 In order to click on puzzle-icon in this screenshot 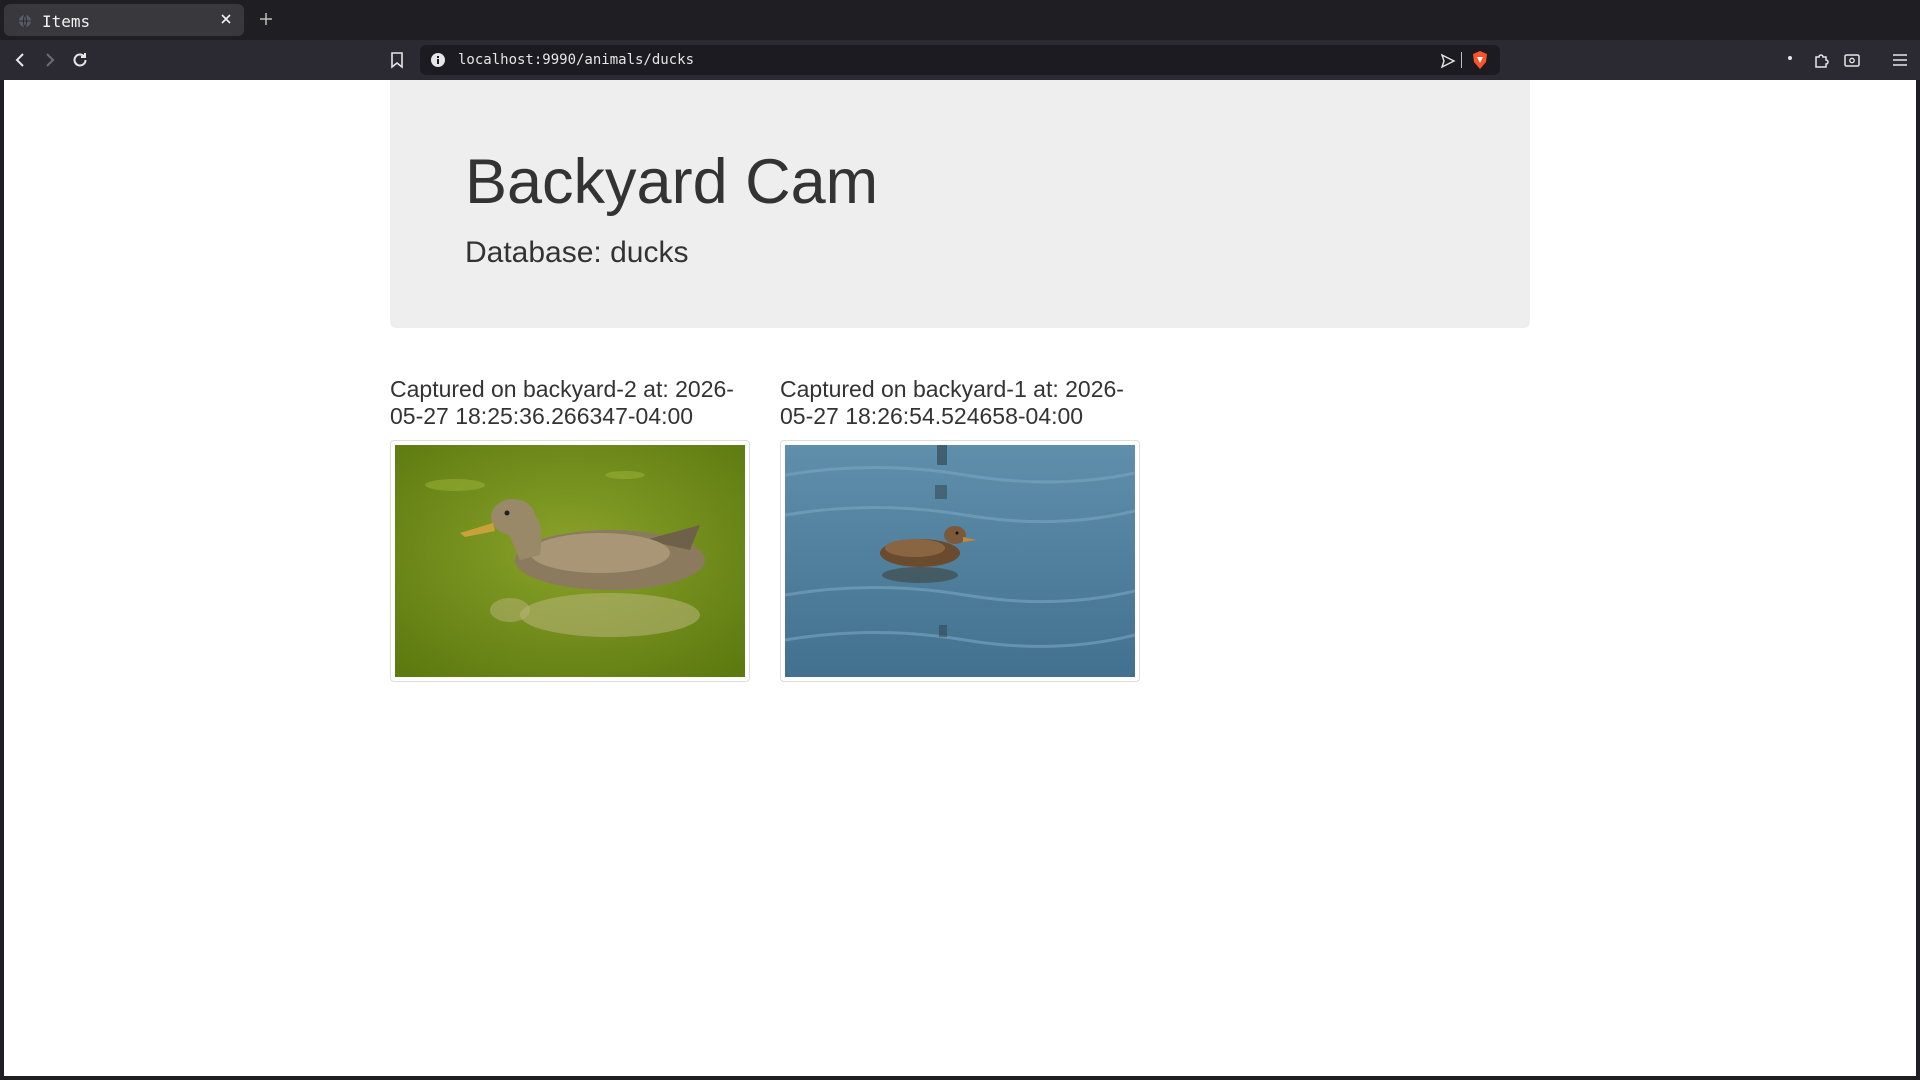, I will do `click(1822, 60)`.